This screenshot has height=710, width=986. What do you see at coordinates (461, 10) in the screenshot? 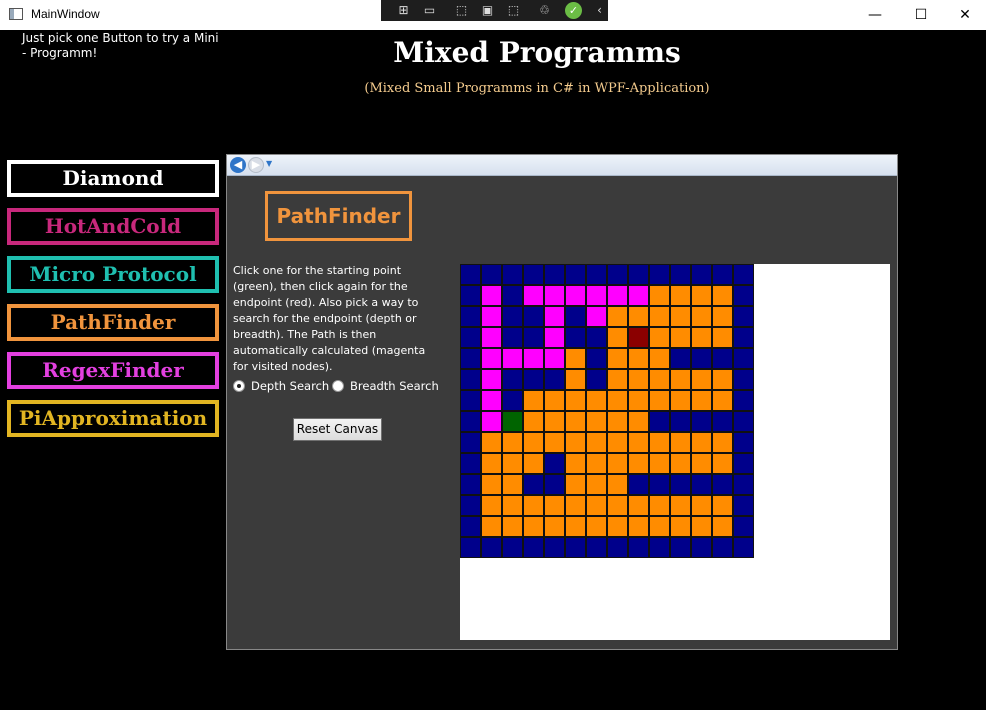
I see `select-element-icon: ⬚` at bounding box center [461, 10].